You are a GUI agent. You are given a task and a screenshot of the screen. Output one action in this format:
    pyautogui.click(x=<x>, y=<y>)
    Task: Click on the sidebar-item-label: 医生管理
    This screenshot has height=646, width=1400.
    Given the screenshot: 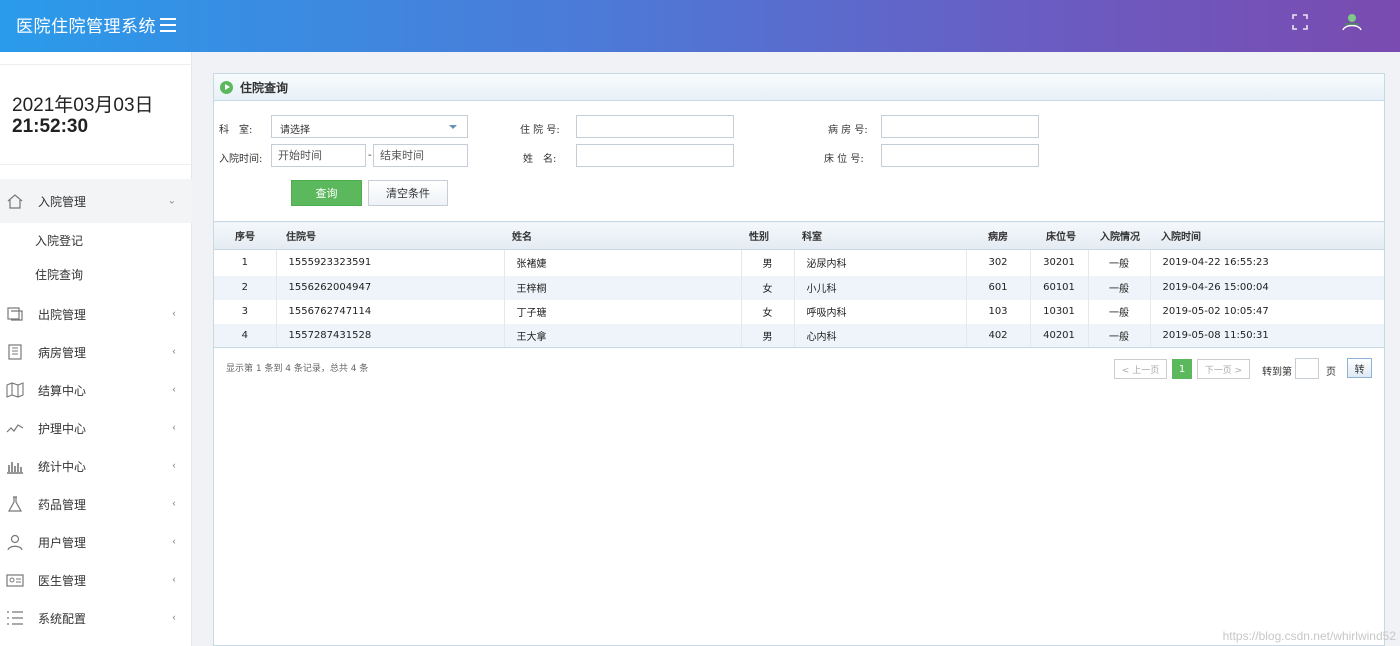 What is the action you would take?
    pyautogui.click(x=62, y=580)
    